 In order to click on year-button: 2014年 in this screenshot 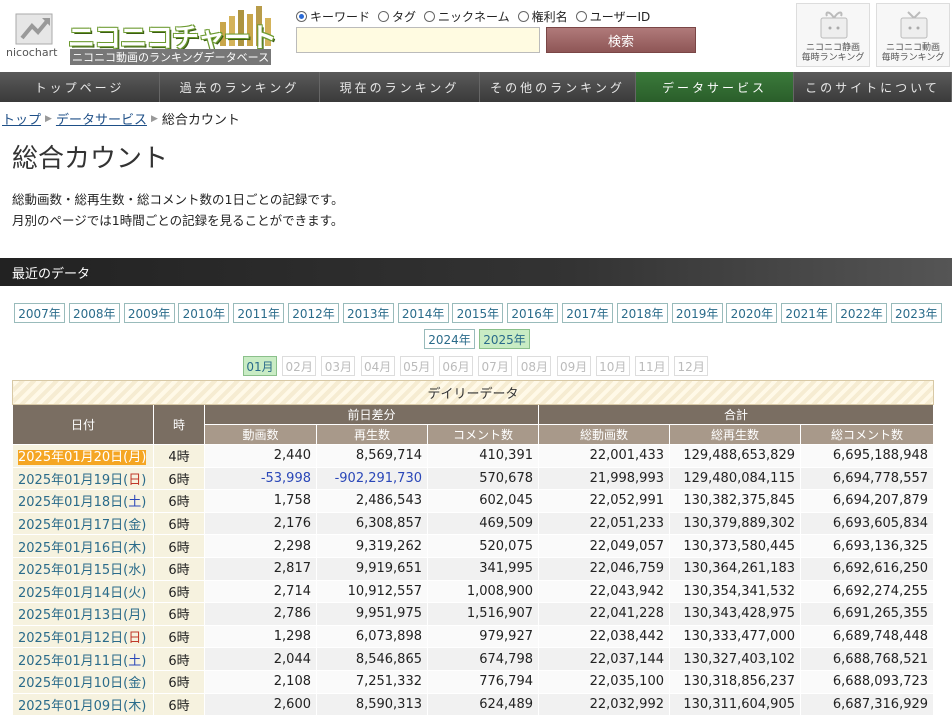, I will do `click(423, 313)`.